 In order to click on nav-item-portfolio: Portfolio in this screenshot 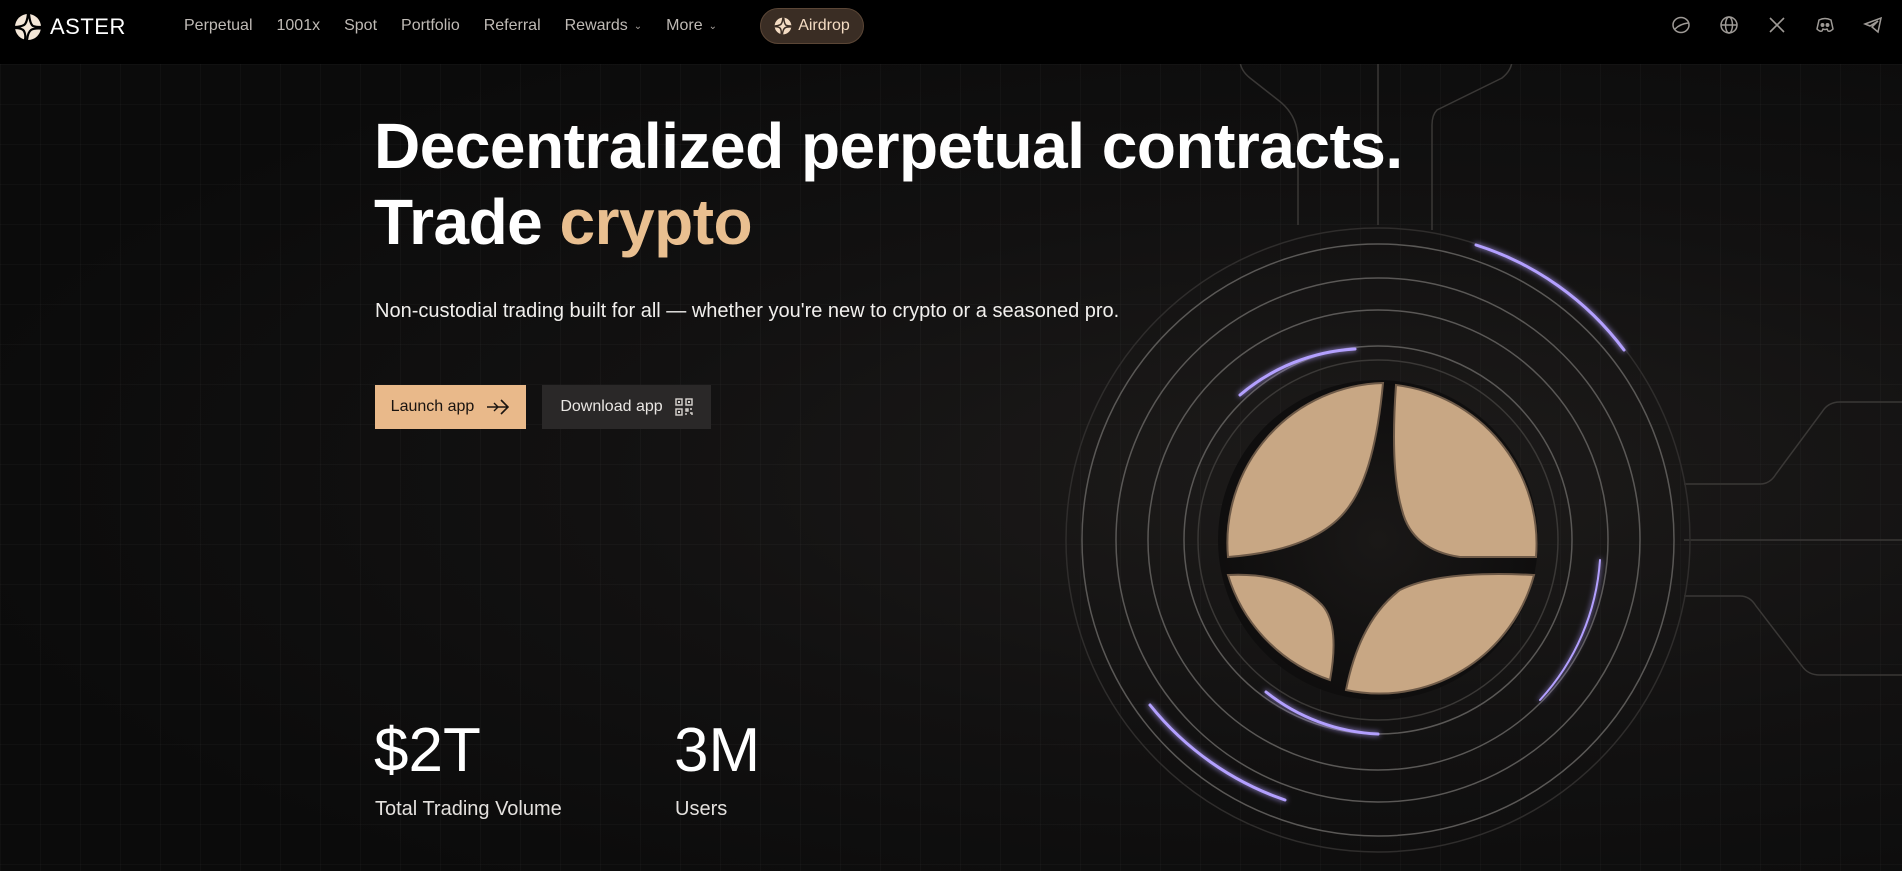, I will do `click(430, 26)`.